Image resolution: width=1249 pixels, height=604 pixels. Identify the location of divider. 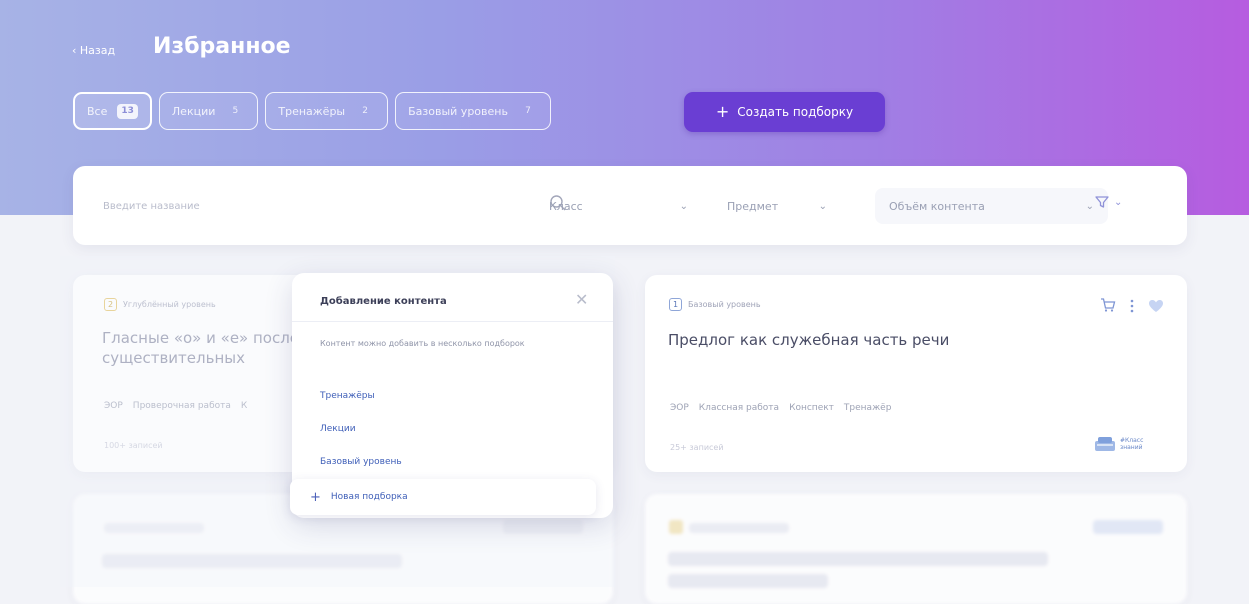
(452, 321).